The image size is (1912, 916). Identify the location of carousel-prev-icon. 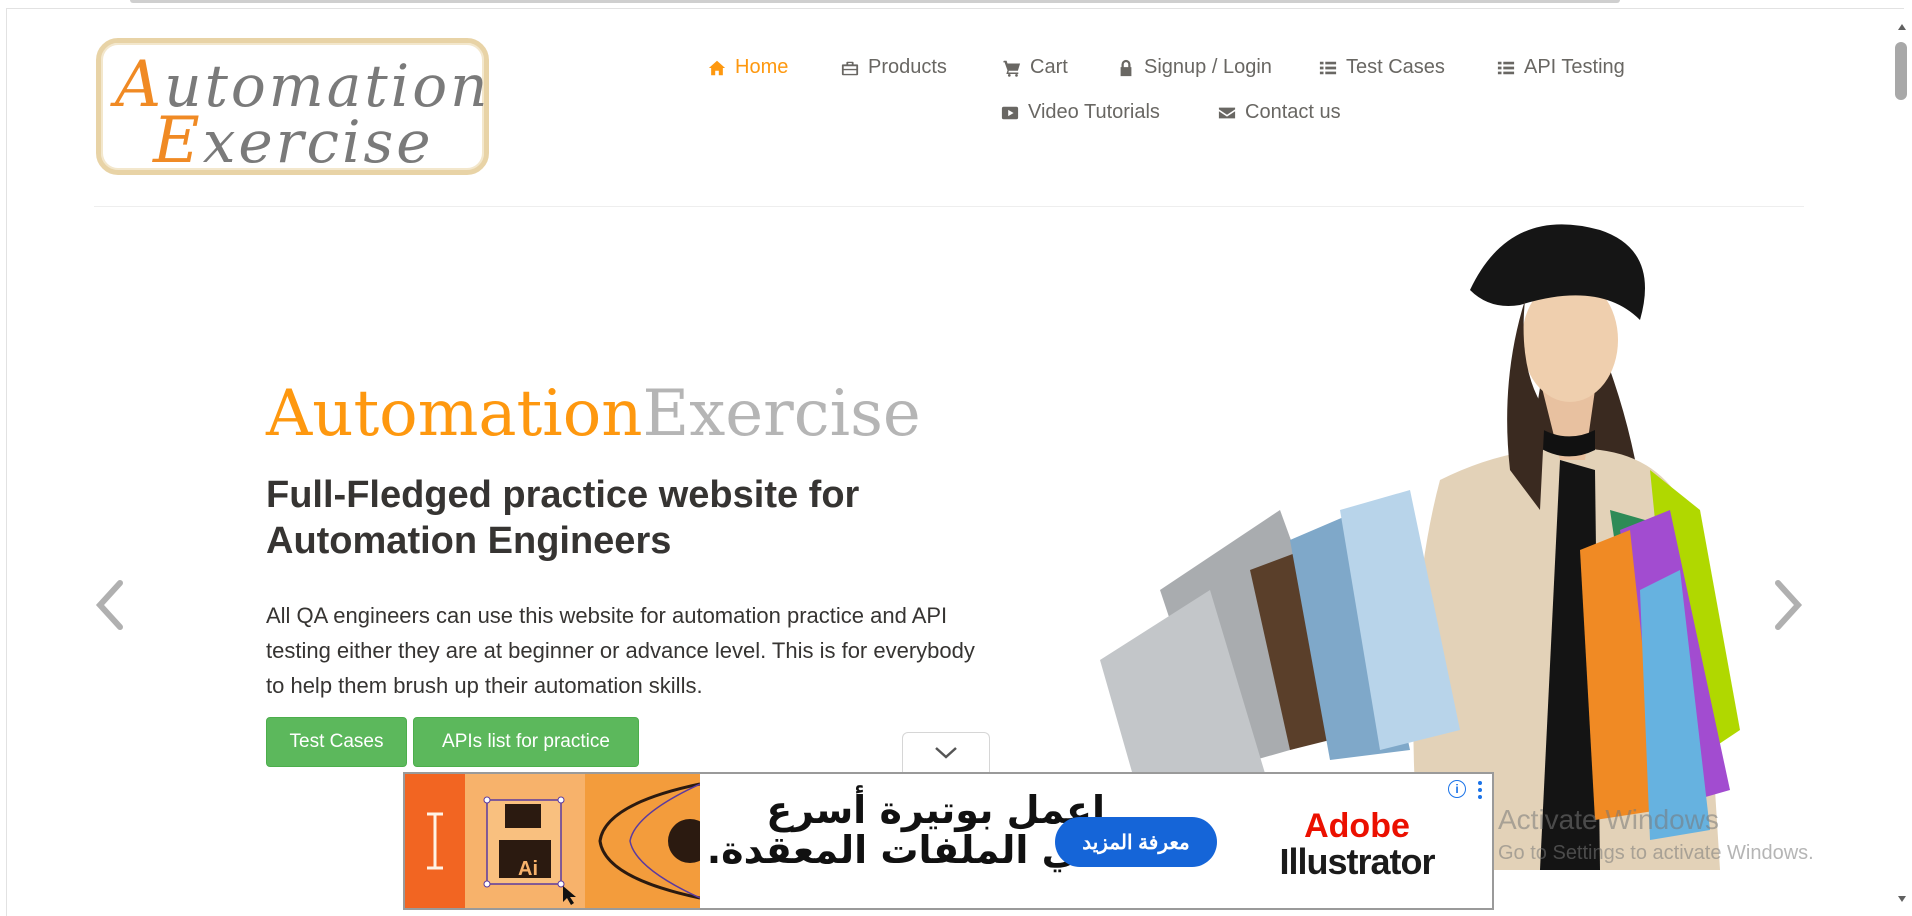
(110, 605).